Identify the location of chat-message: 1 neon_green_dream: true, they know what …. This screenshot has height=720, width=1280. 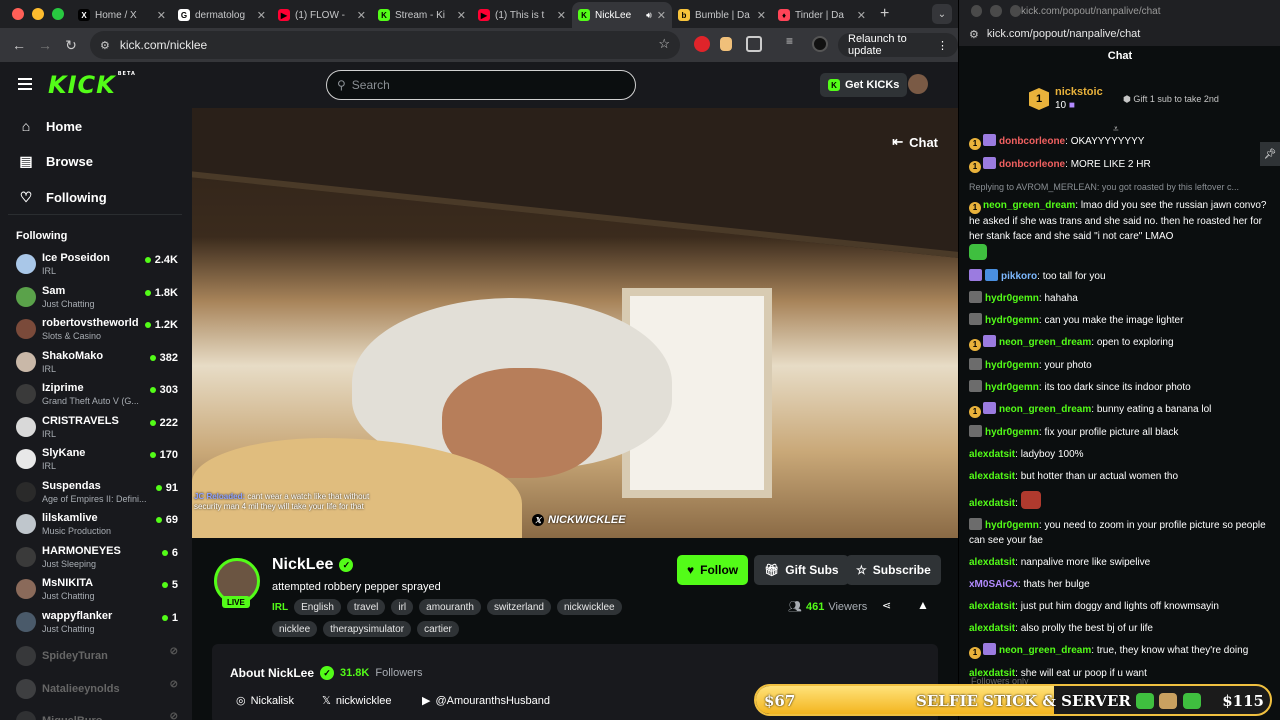
(1119, 651).